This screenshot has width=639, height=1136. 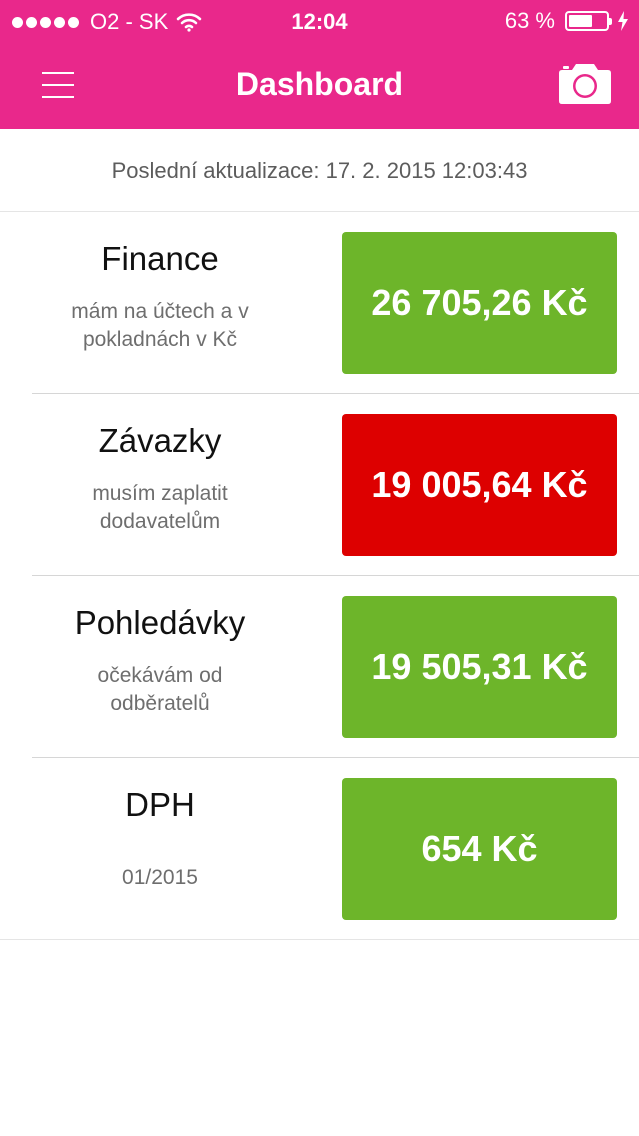 What do you see at coordinates (479, 485) in the screenshot?
I see `amount-tile-zavazky: 19 005,64 Kč` at bounding box center [479, 485].